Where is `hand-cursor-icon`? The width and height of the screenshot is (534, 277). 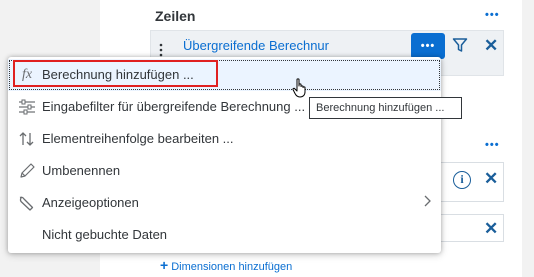
hand-cursor-icon is located at coordinates (300, 90).